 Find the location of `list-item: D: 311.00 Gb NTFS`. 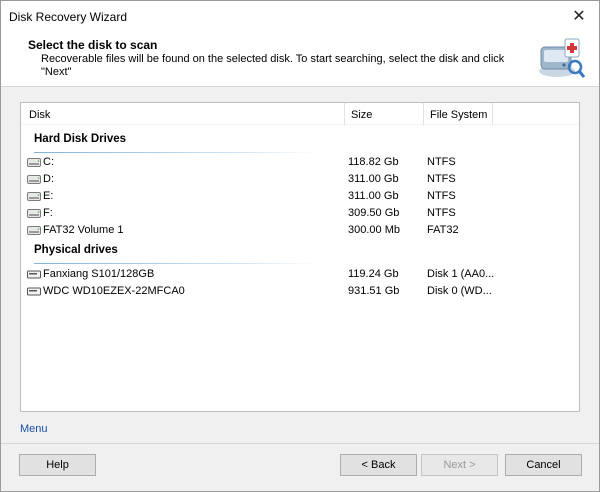

list-item: D: 311.00 Gb NTFS is located at coordinates (300, 179).